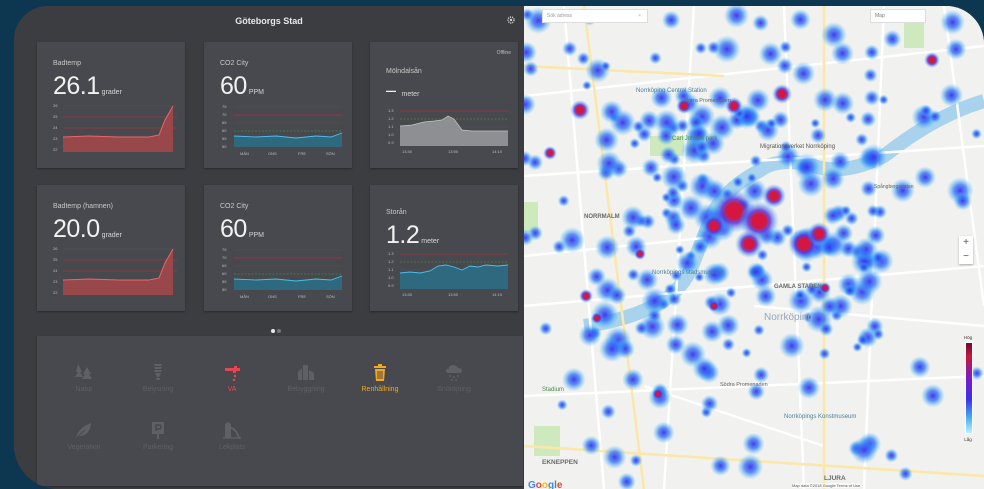  Describe the element at coordinates (380, 372) in the screenshot. I see `trash-icon` at that location.